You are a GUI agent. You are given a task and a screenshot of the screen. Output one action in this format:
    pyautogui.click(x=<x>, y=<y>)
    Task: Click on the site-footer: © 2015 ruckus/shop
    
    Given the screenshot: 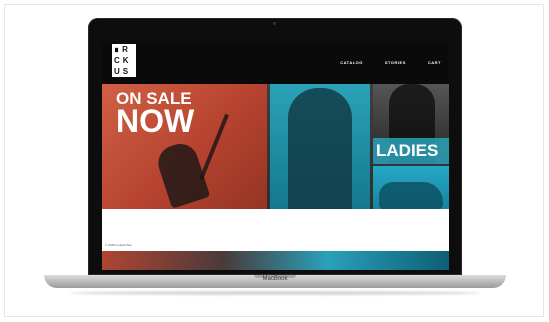 What is the action you would take?
    pyautogui.click(x=275, y=254)
    